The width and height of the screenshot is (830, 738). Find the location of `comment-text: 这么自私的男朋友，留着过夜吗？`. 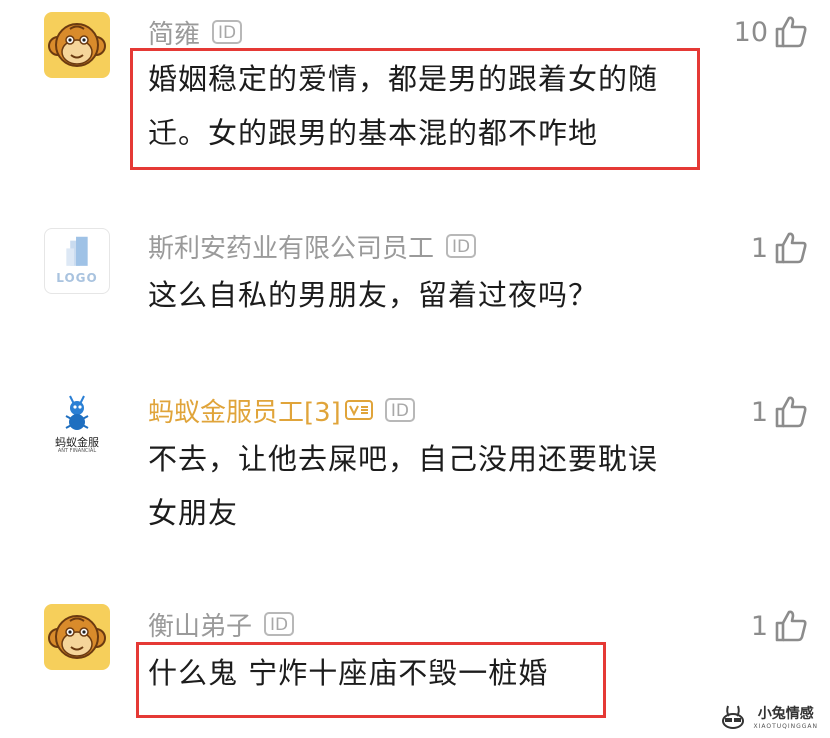

comment-text: 这么自私的男朋友，留着过夜吗？ is located at coordinates (373, 295).